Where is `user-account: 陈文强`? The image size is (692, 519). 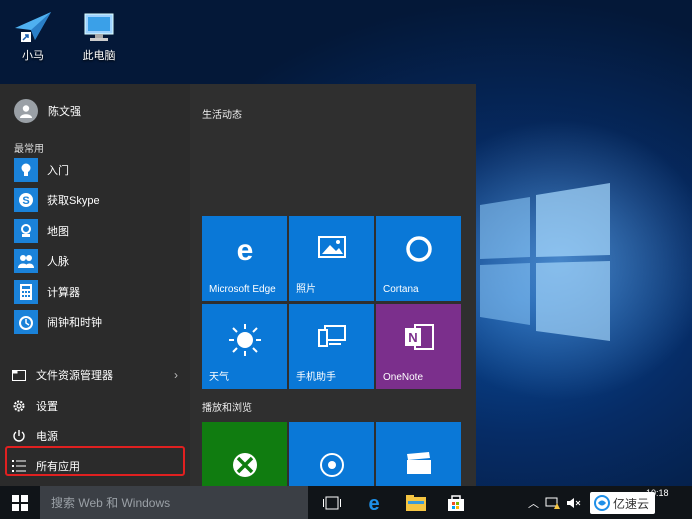 user-account: 陈文强 is located at coordinates (47, 111).